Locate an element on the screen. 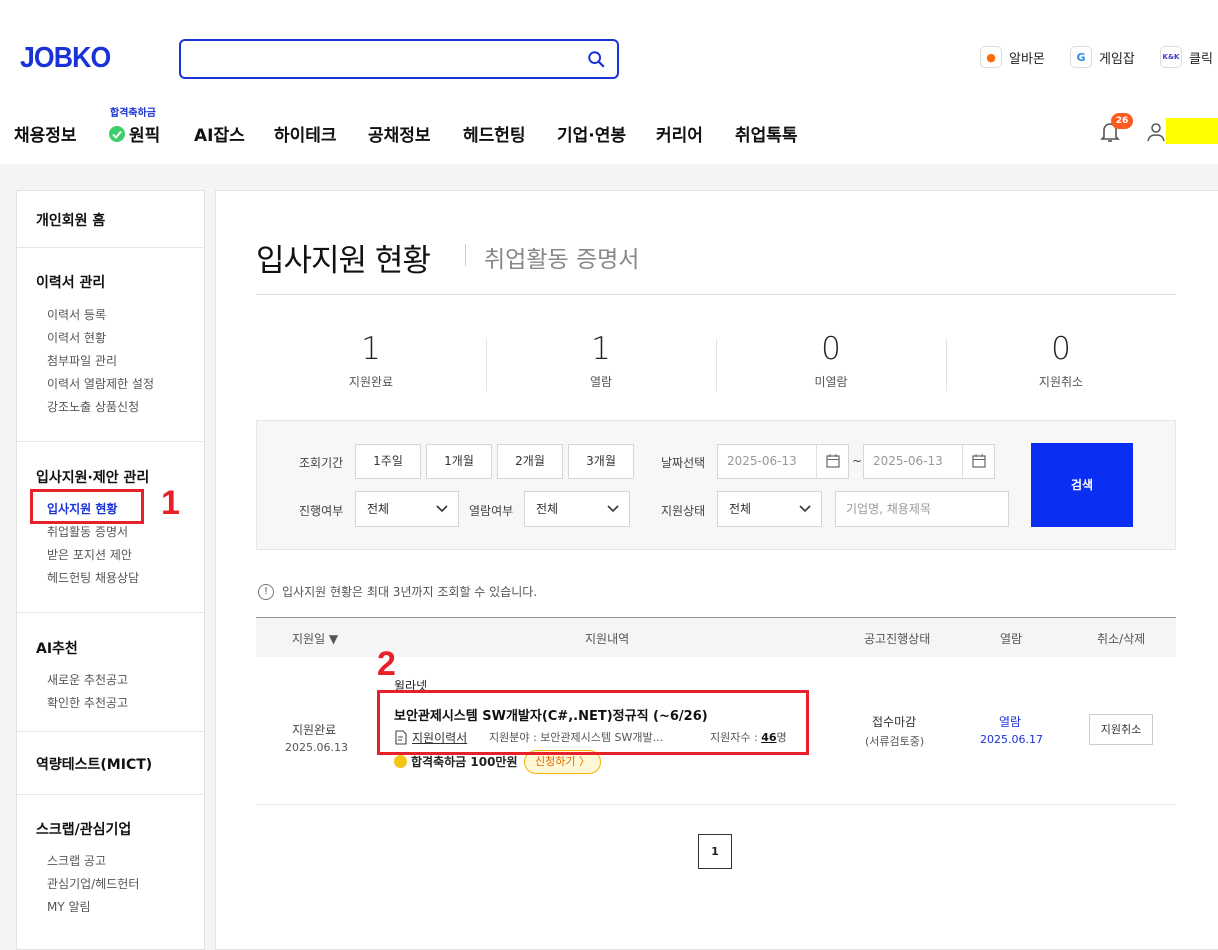  search-button: 검색 is located at coordinates (1082, 485).